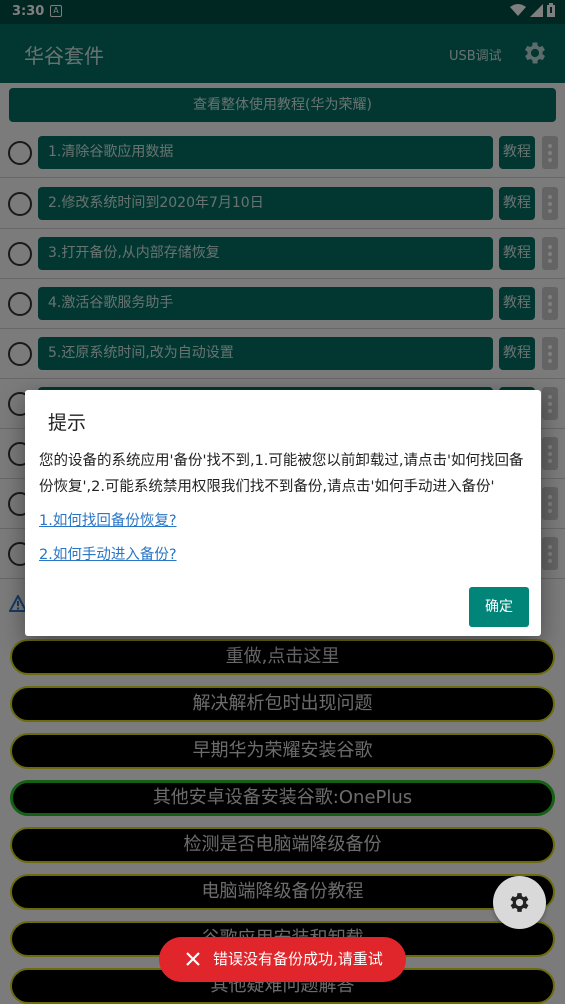  I want to click on confirm-button: 确定, so click(499, 607).